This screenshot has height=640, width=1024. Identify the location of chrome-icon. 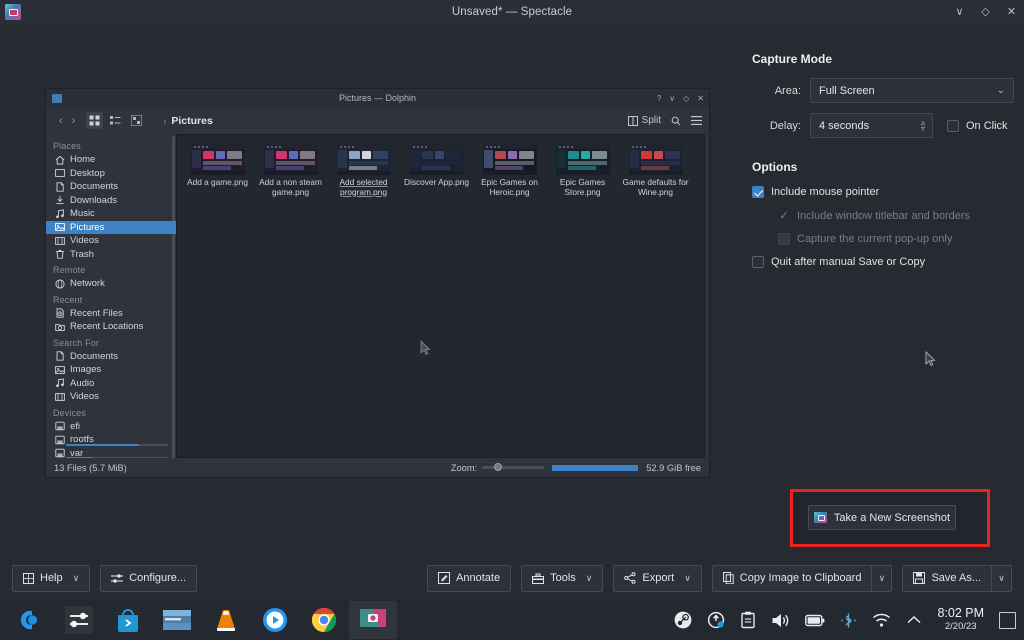
(324, 620).